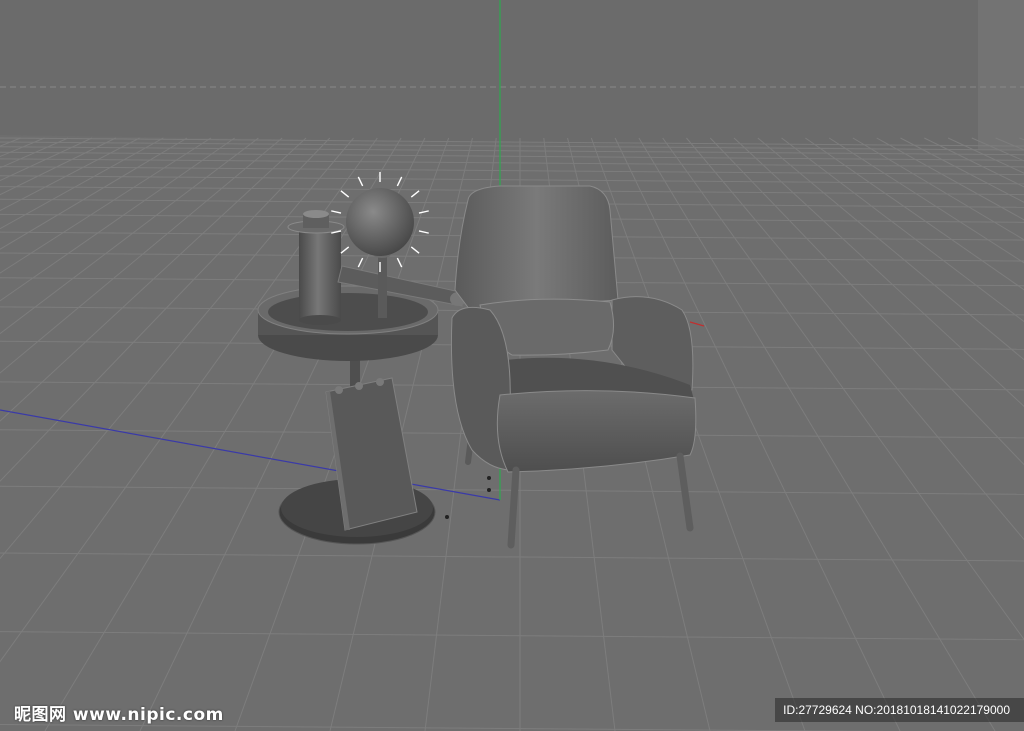  Describe the element at coordinates (382, 285) in the screenshot. I see `lamp-stem` at that location.